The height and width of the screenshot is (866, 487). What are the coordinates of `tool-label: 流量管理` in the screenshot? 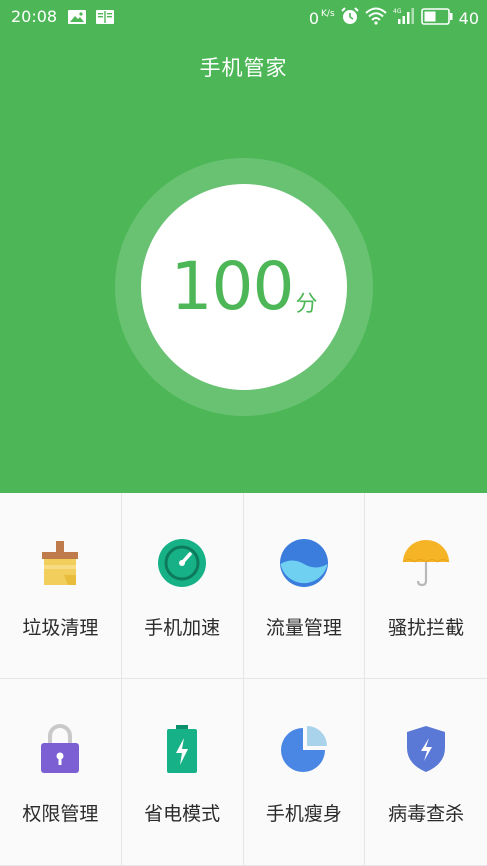 It's located at (303, 628).